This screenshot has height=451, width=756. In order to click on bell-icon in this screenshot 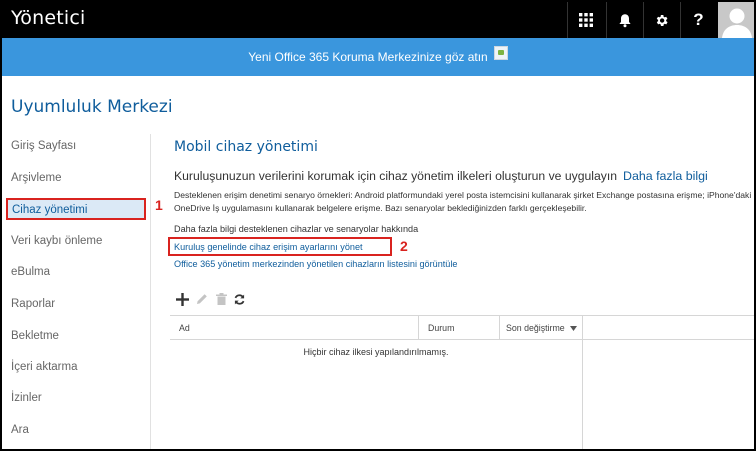, I will do `click(624, 20)`.